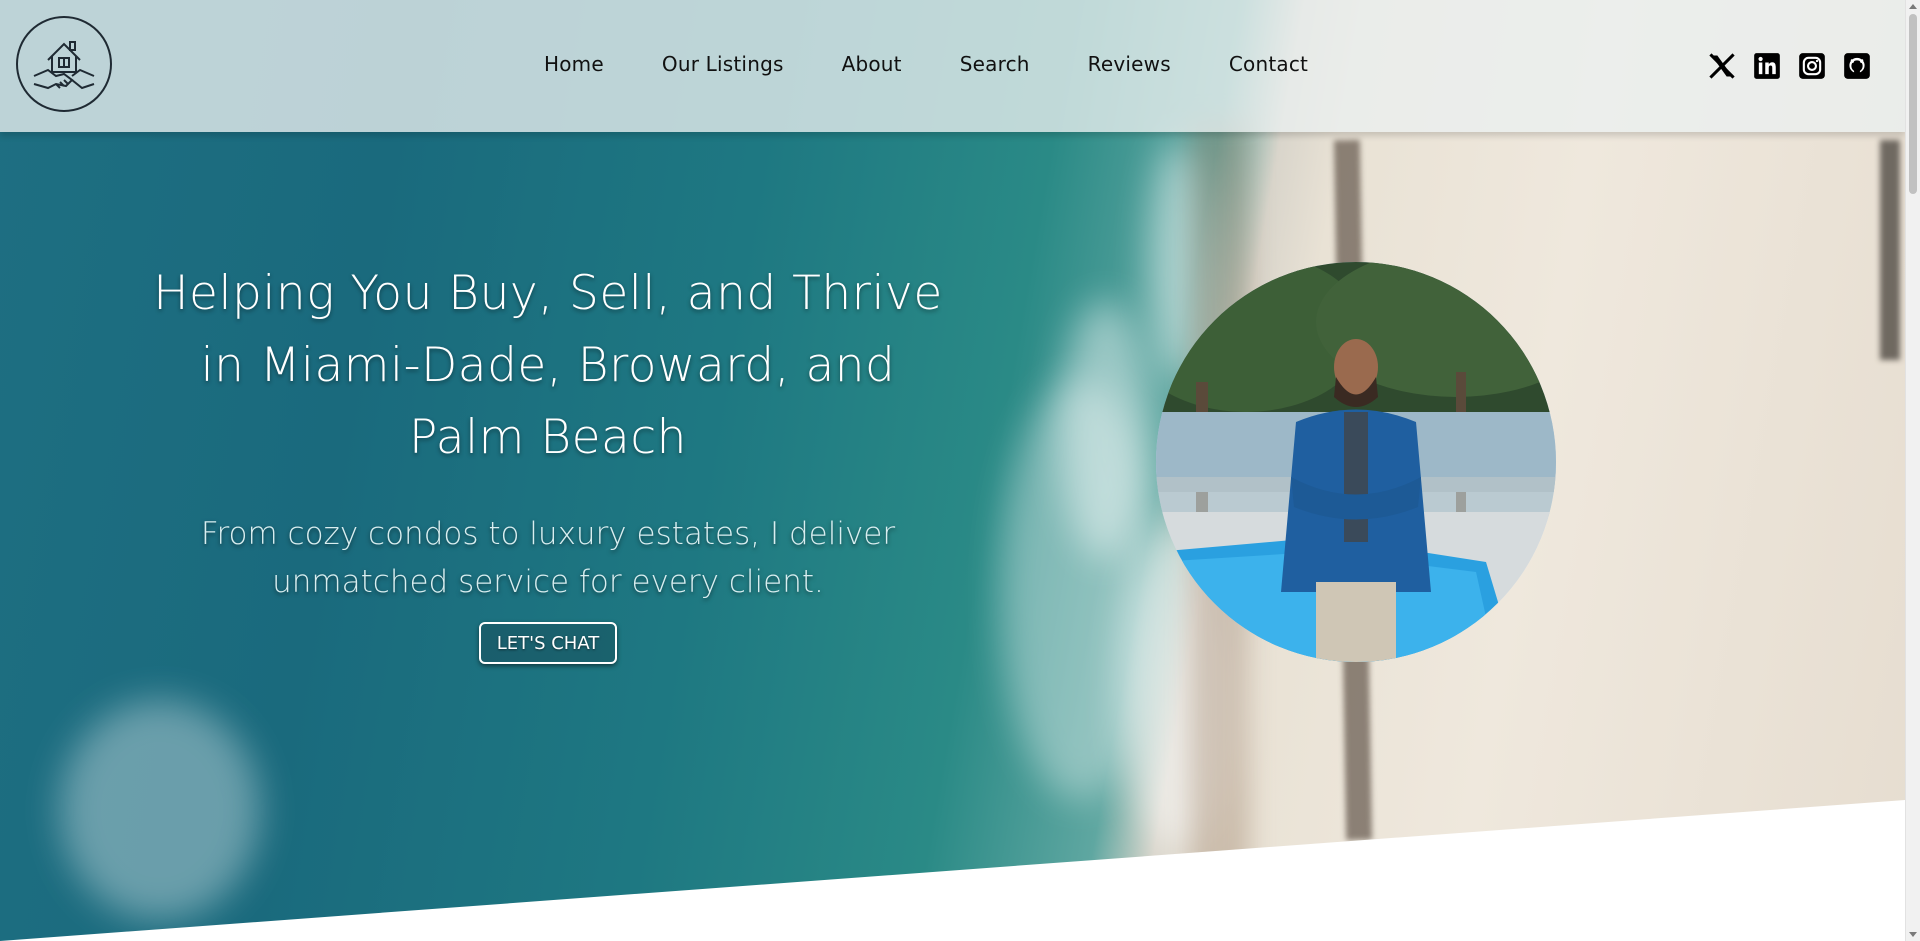 Image resolution: width=1920 pixels, height=941 pixels. I want to click on headline-line-3: Palm Beach, so click(548, 437).